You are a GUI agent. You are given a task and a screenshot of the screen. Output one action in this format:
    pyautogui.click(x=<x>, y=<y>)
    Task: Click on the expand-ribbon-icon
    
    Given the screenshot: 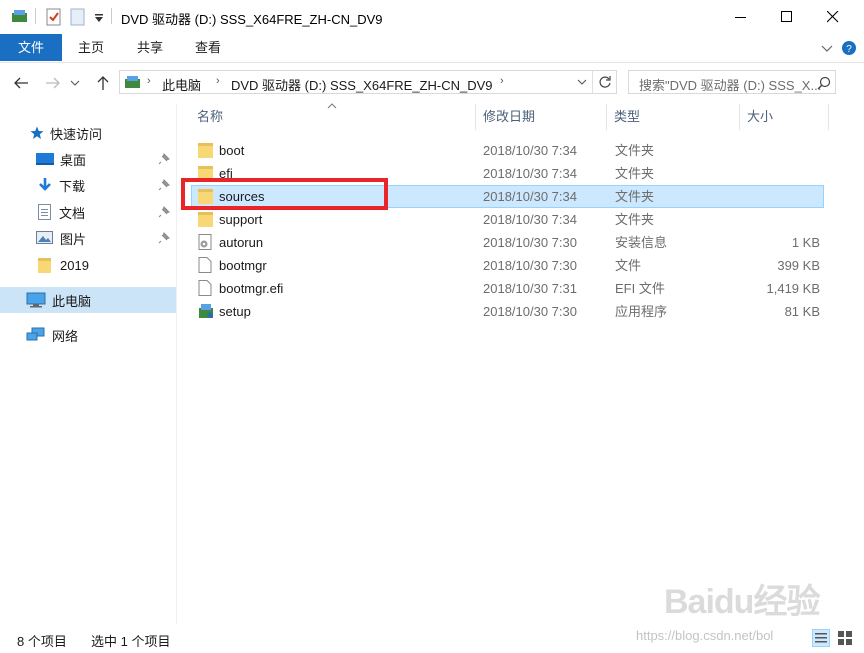 What is the action you would take?
    pyautogui.click(x=827, y=49)
    